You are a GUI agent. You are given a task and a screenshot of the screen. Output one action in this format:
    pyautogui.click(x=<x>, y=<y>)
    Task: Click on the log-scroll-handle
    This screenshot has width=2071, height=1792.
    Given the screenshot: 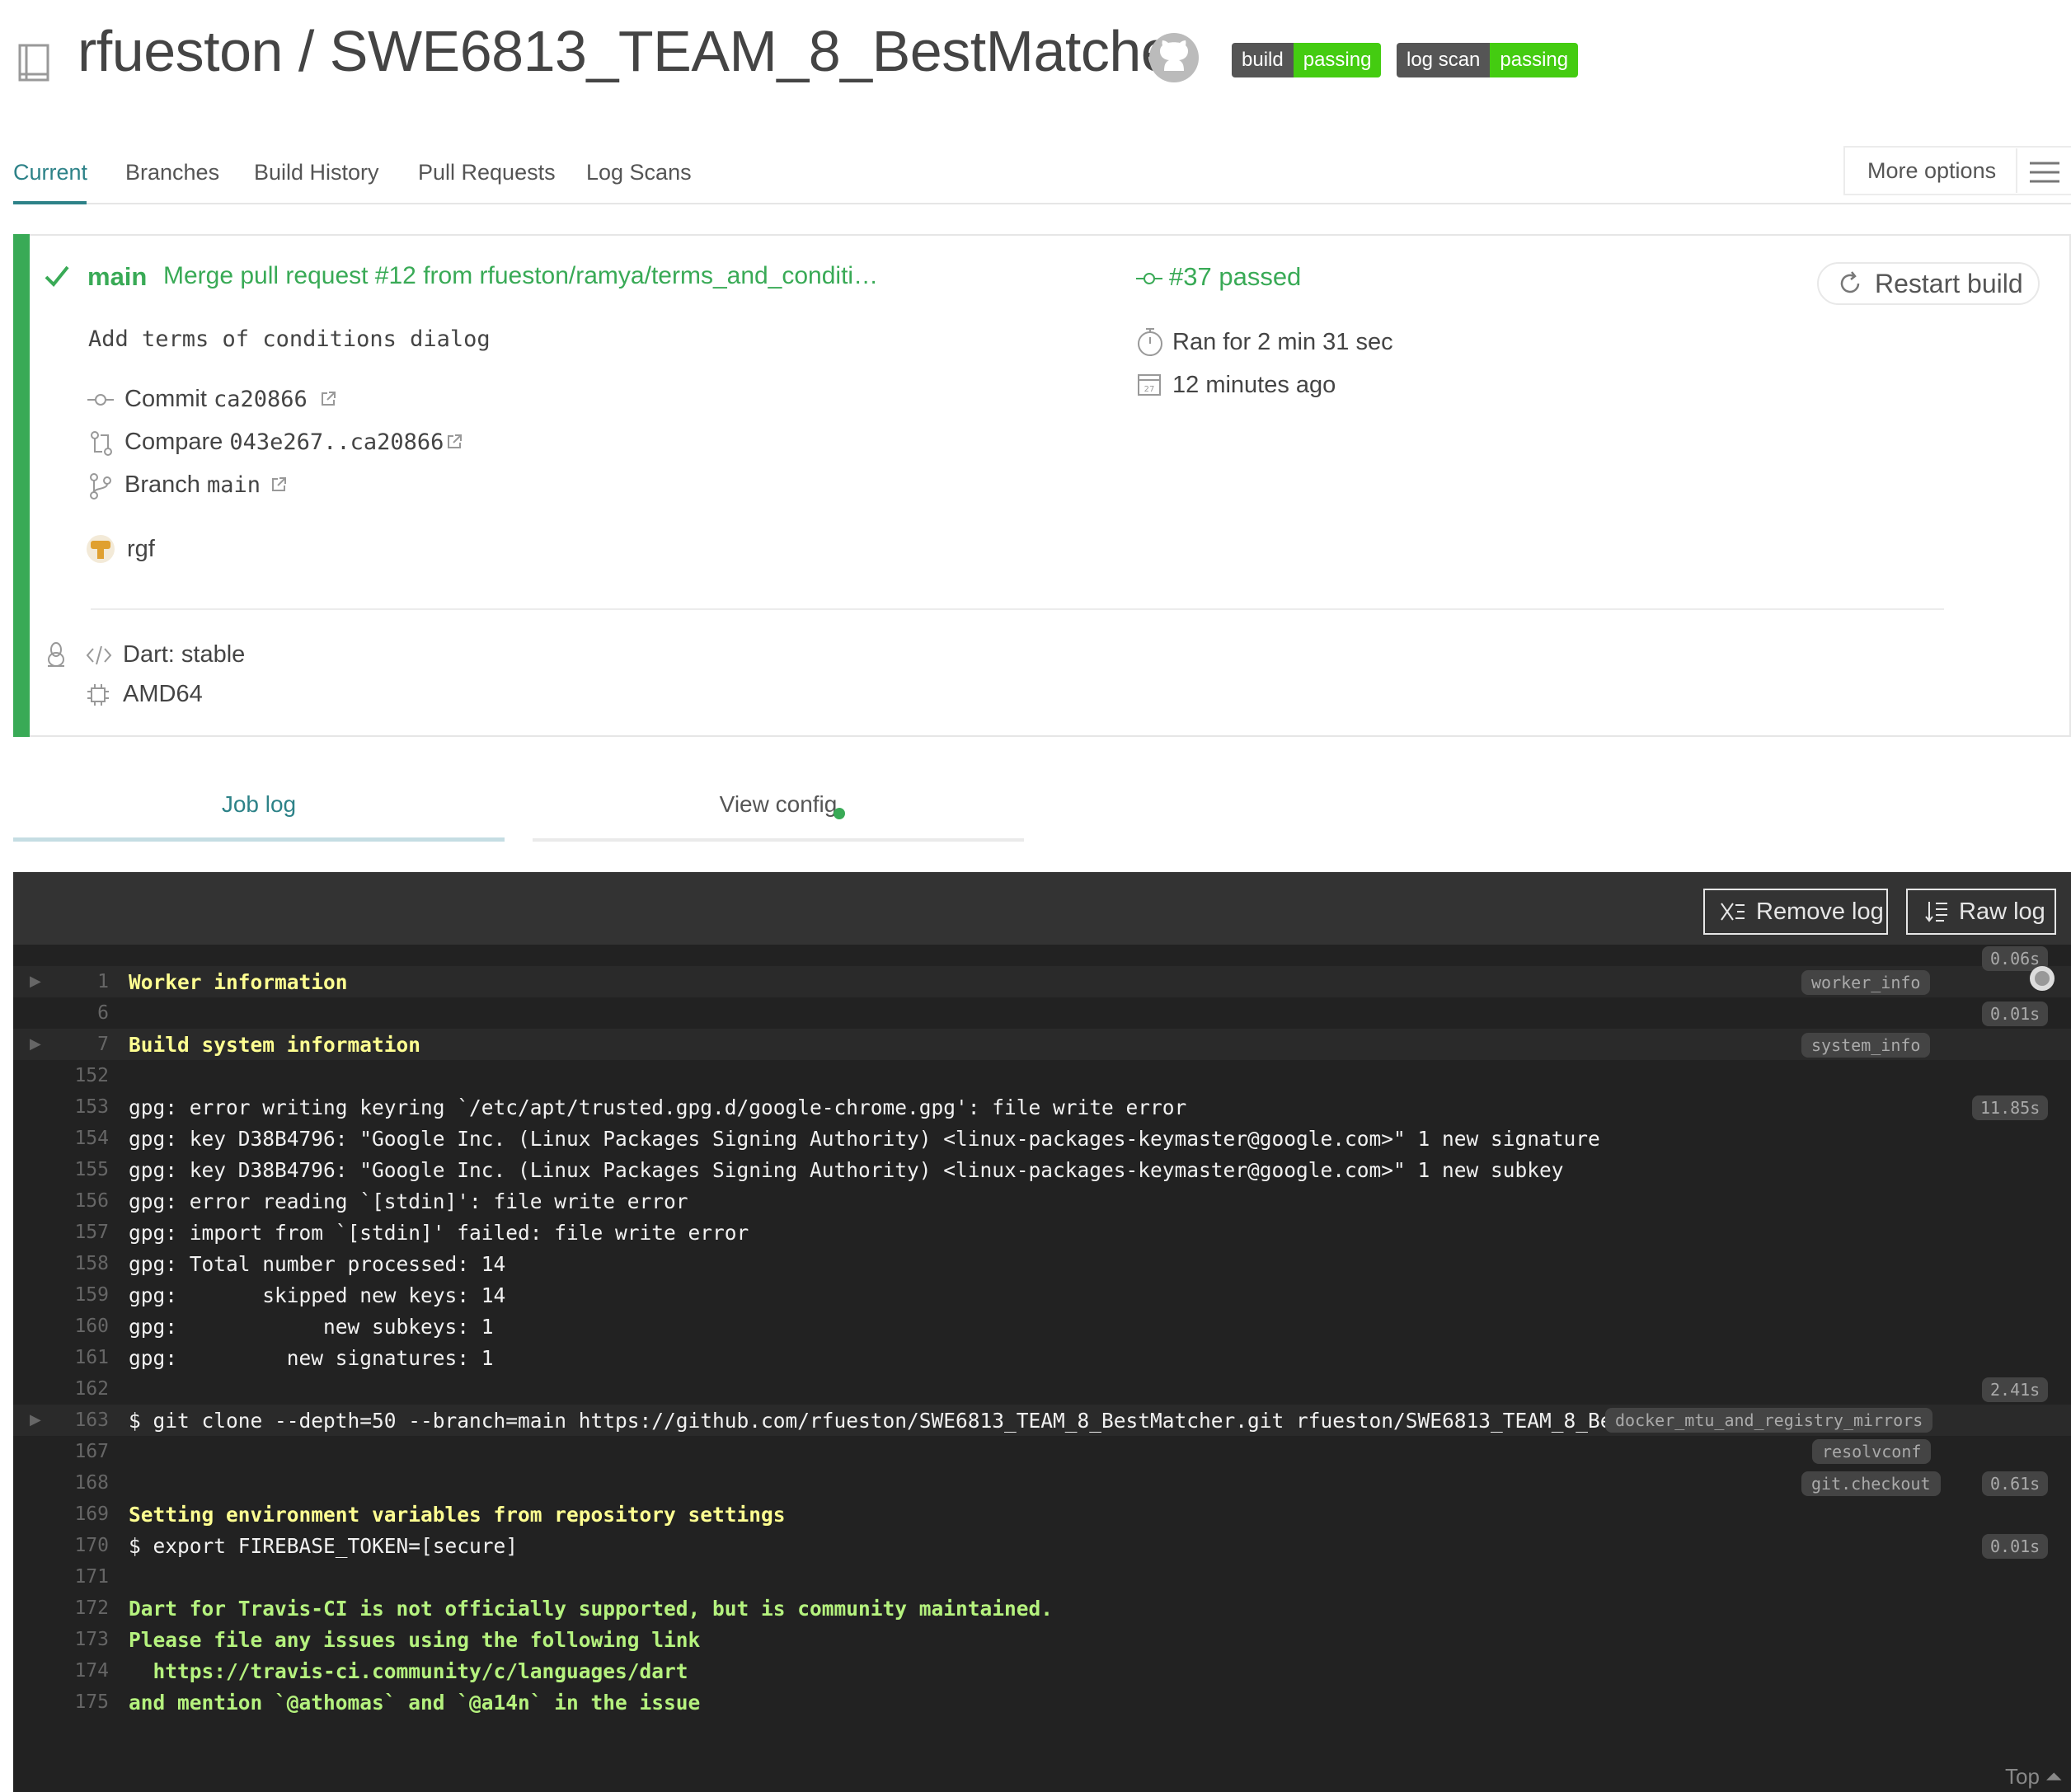 What is the action you would take?
    pyautogui.click(x=2042, y=978)
    